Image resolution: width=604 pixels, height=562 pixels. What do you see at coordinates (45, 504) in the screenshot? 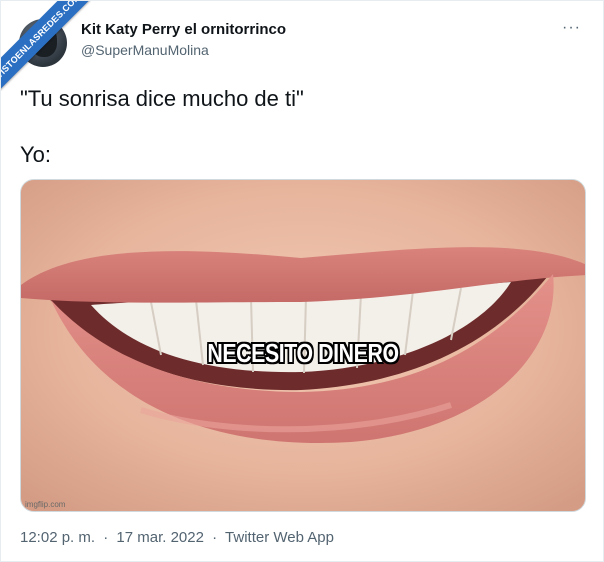
I see `image-source-mark: imgflip.com` at bounding box center [45, 504].